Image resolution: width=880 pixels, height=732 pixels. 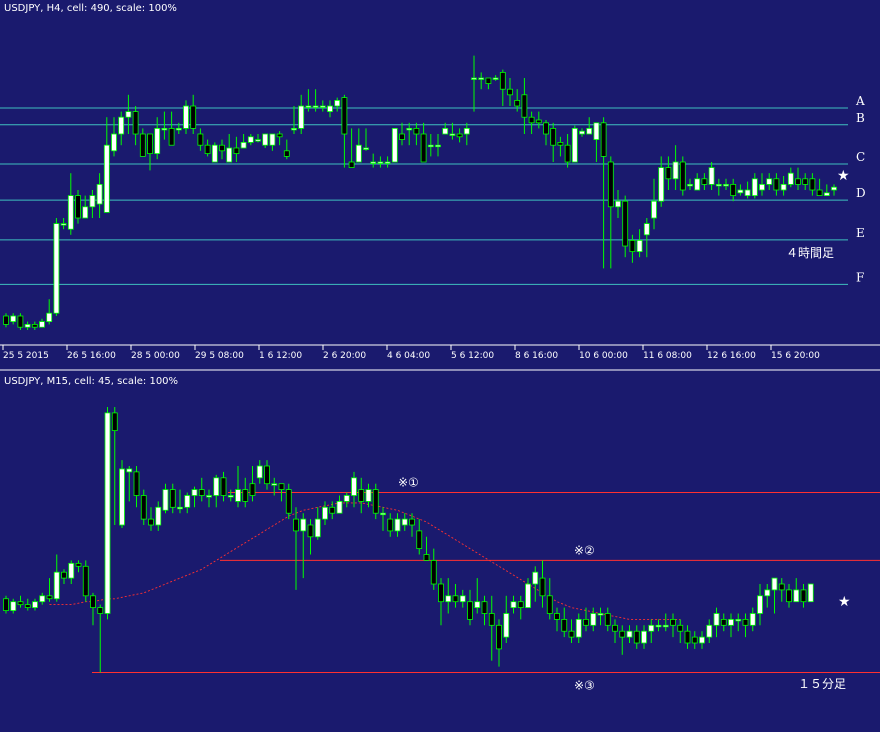 What do you see at coordinates (603, 356) in the screenshot?
I see `h4-x-tick-label: 10 6 00:00` at bounding box center [603, 356].